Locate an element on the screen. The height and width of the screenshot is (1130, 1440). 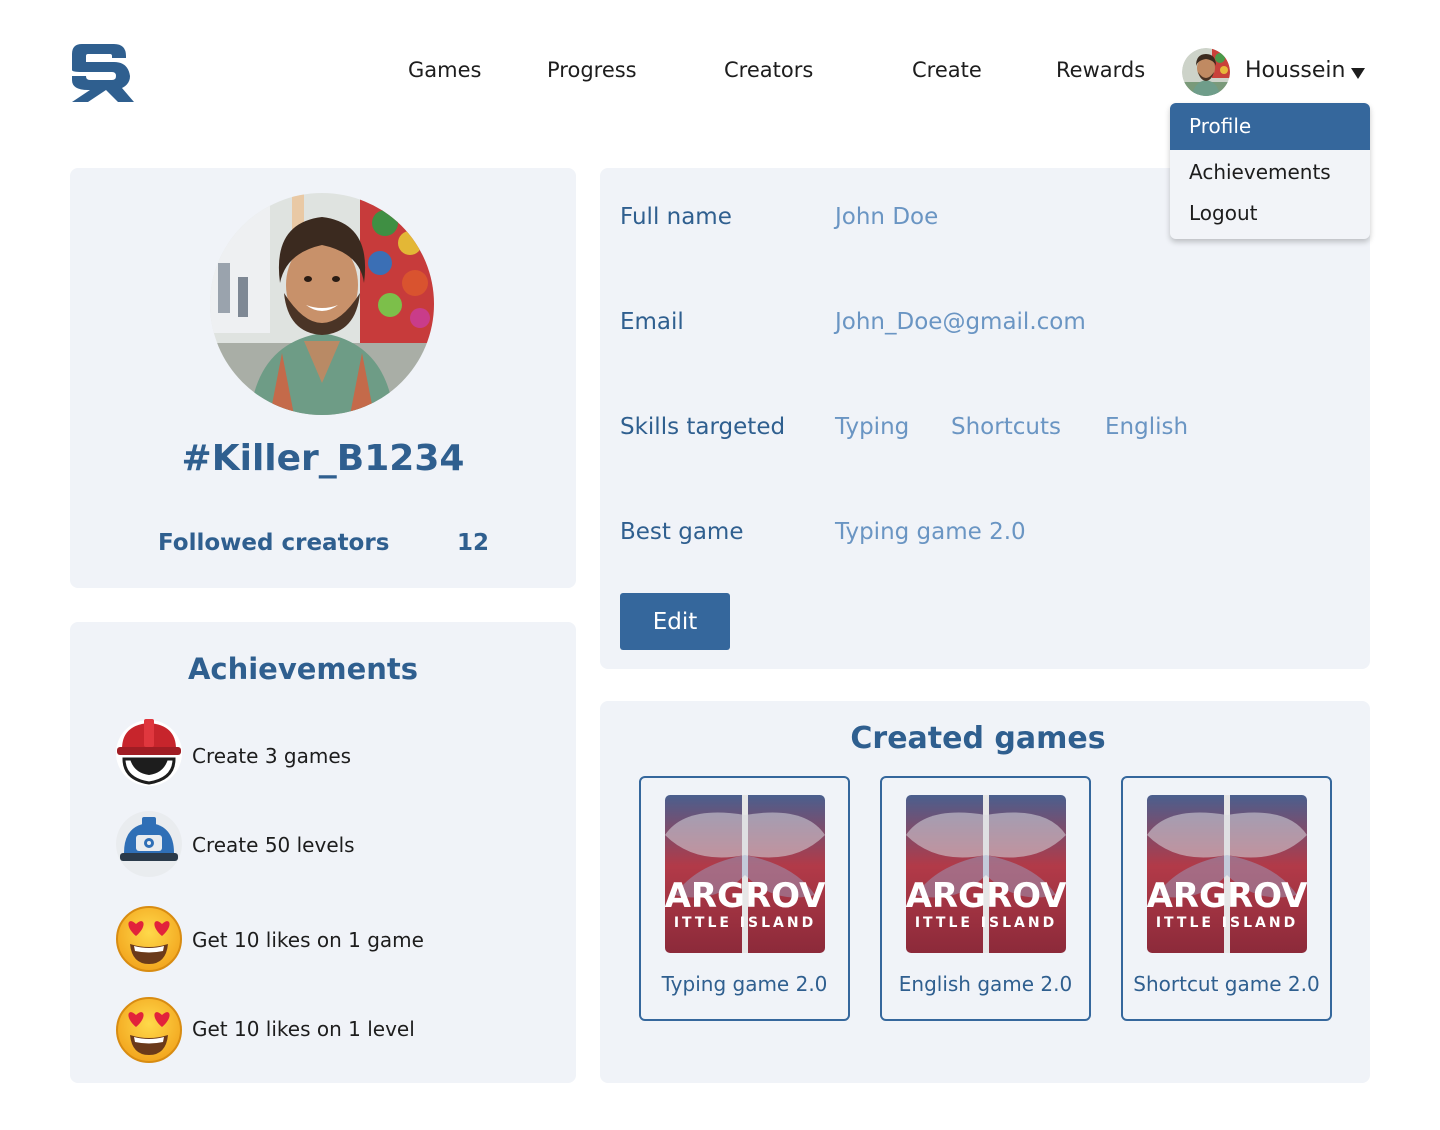
followed-creators-count: 12 is located at coordinates (473, 543).